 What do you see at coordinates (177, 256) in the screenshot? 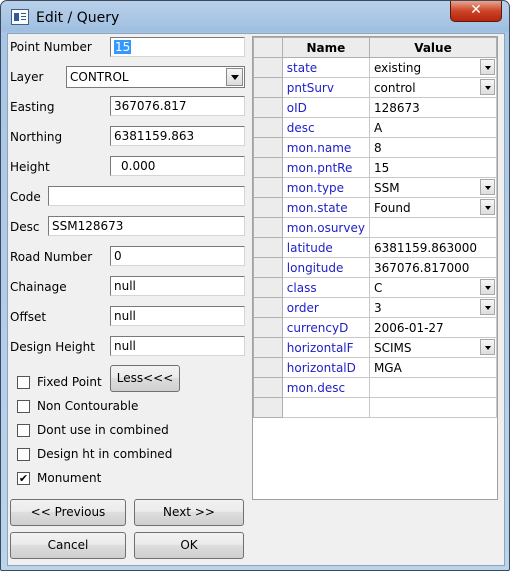
I see `road-number-field: 0` at bounding box center [177, 256].